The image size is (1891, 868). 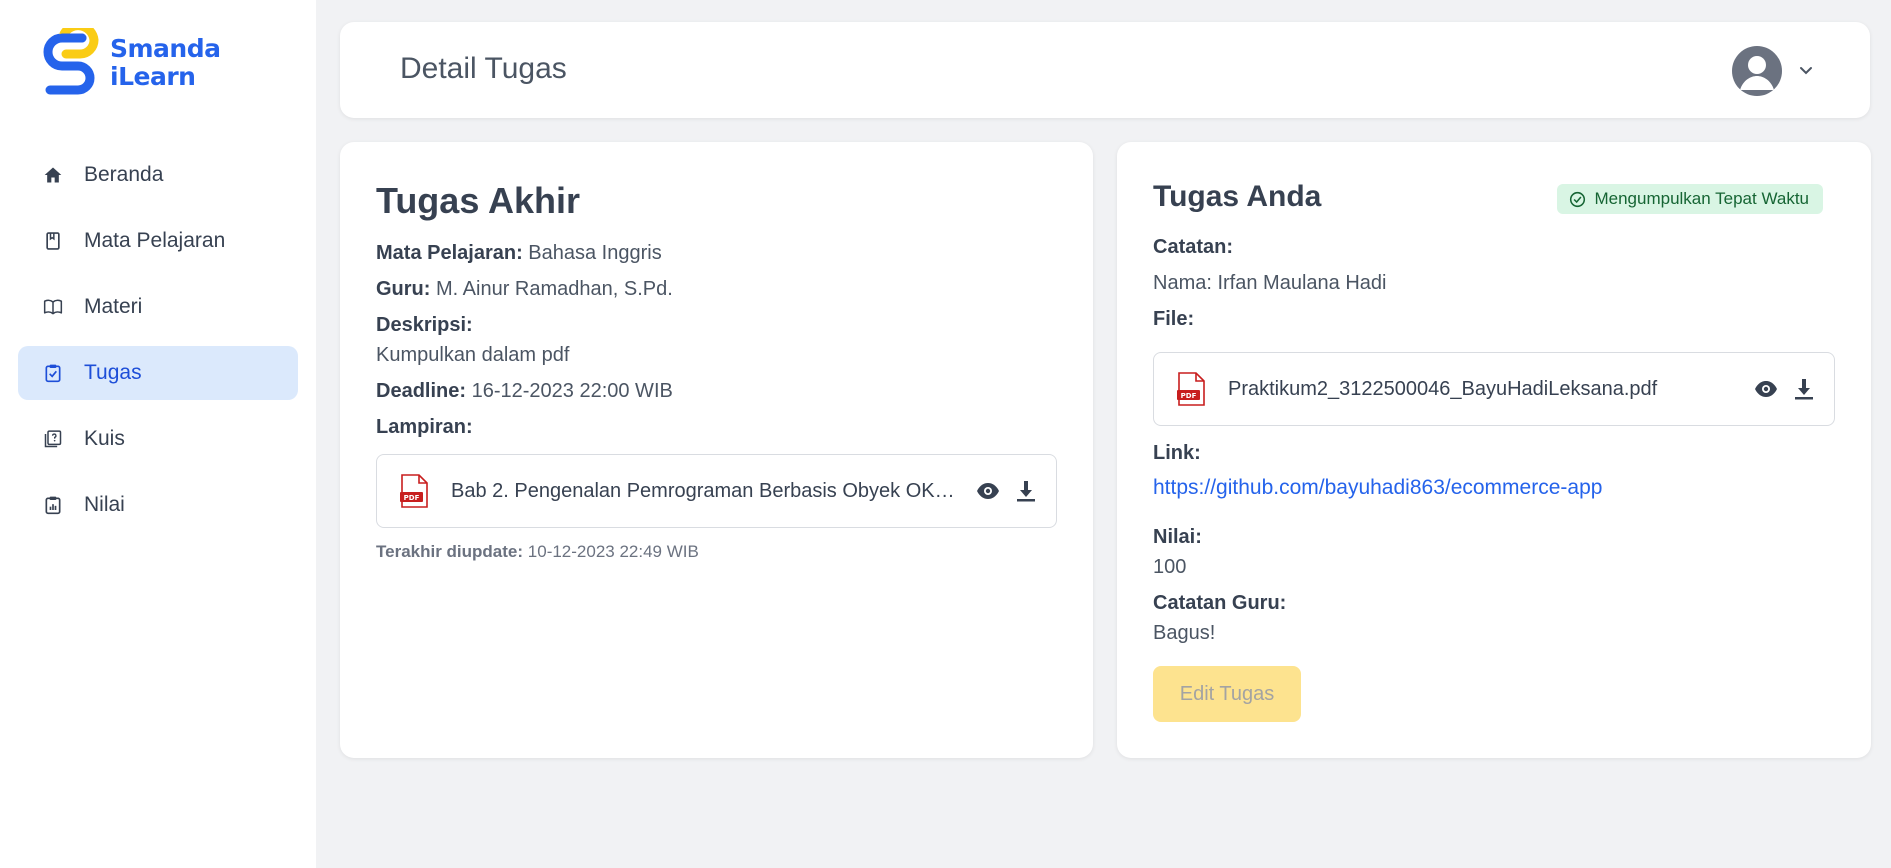 What do you see at coordinates (53, 505) in the screenshot?
I see `clipboard-chart-icon` at bounding box center [53, 505].